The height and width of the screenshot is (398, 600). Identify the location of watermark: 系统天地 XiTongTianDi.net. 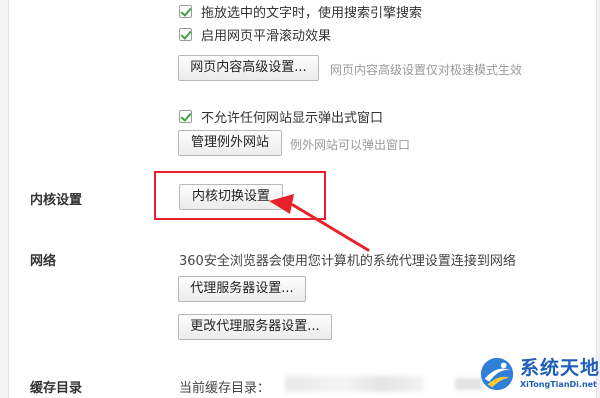
(538, 374).